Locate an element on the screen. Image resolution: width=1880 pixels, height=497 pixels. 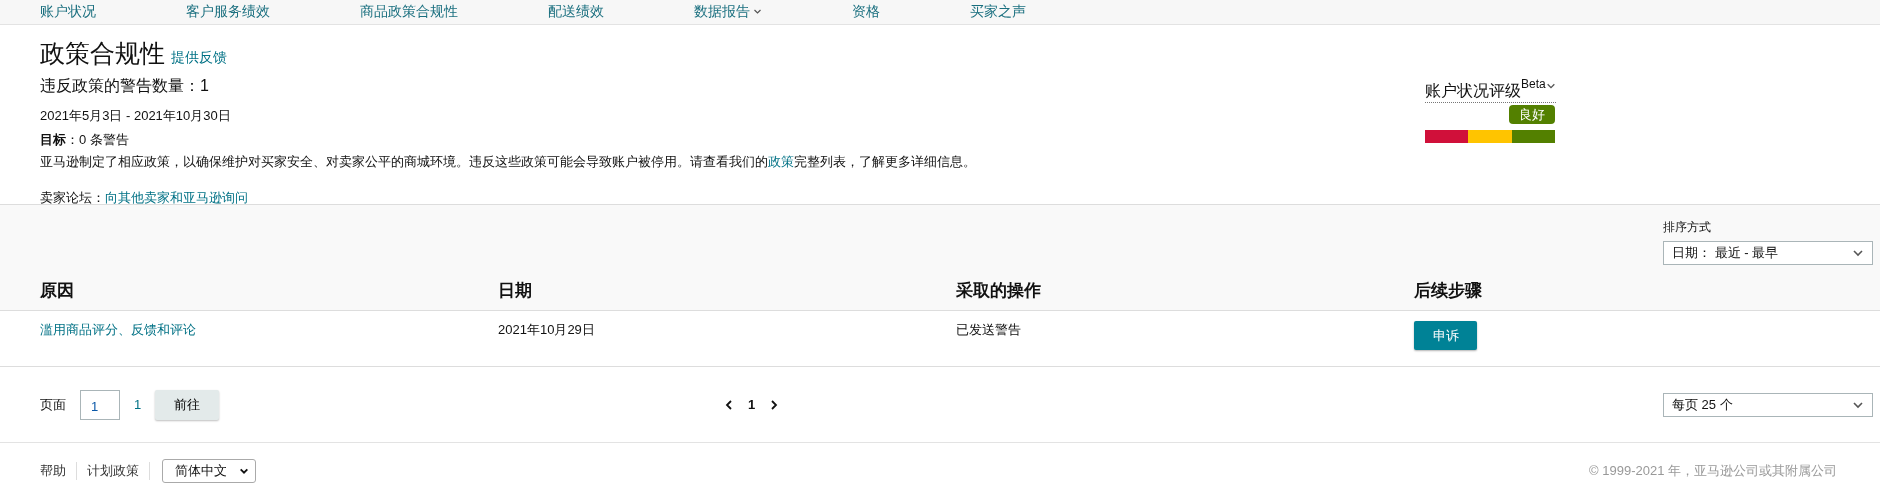
warning-count: 违反政策的警告数量：1 is located at coordinates (125, 86).